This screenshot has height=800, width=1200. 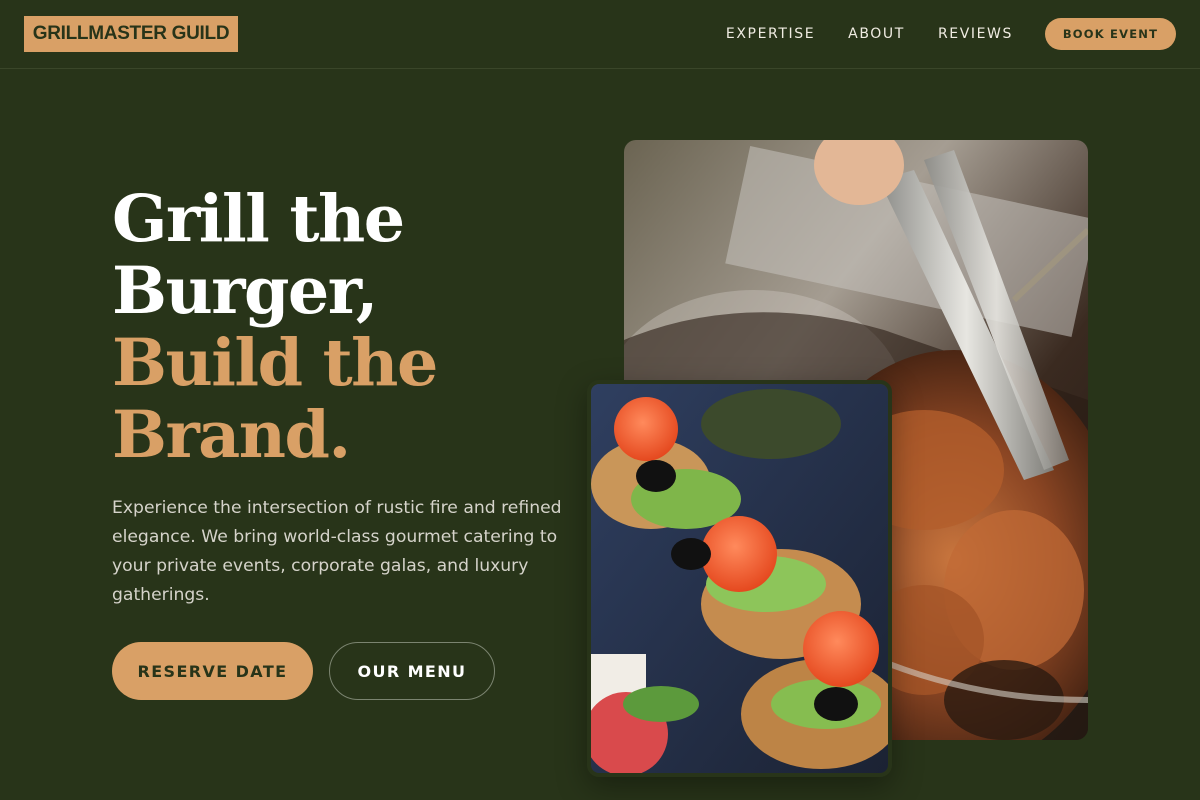 I want to click on canapes-photo, so click(x=739, y=578).